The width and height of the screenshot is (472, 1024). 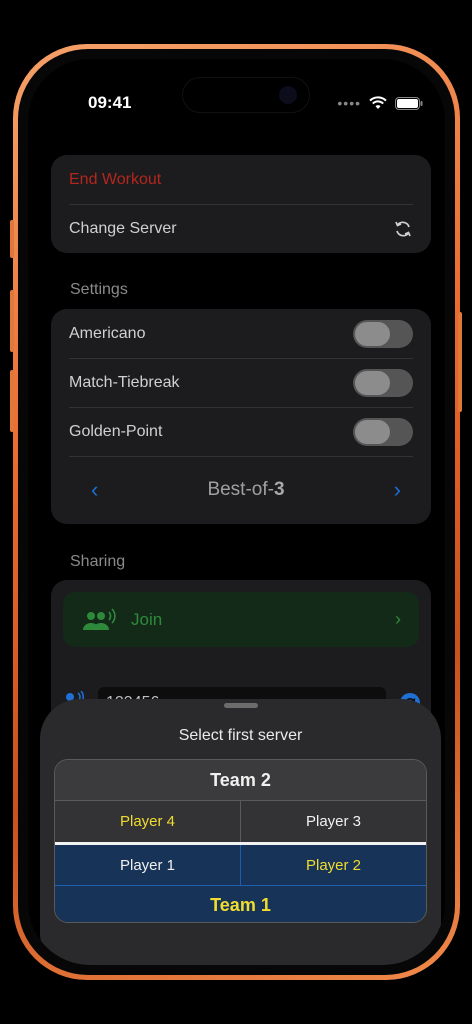 I want to click on match-tiebreak-toggle, so click(x=383, y=382).